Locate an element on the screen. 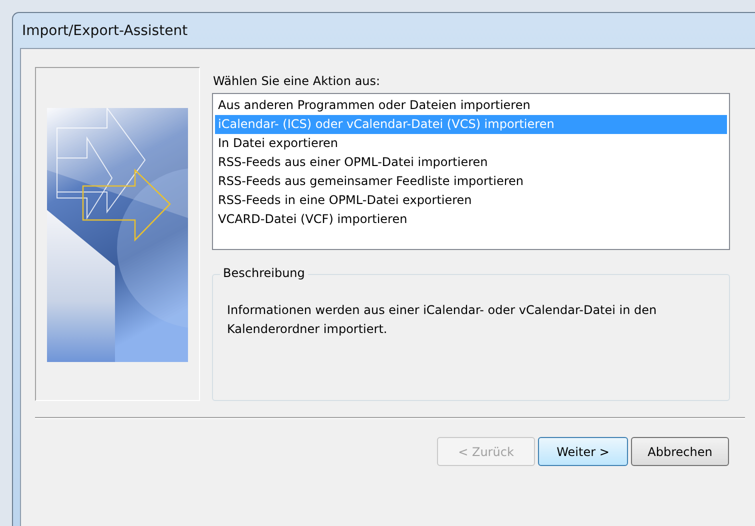 This screenshot has width=755, height=526. list-item: RSS-Feeds aus gemeinsamer Feedliste importieren is located at coordinates (471, 181).